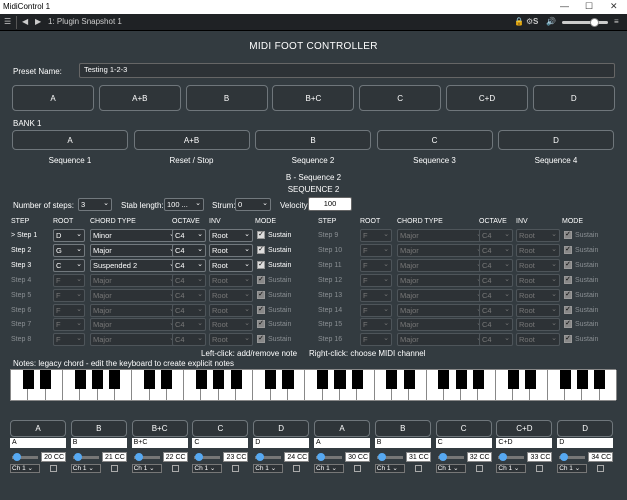 Image resolution: width=627 pixels, height=500 pixels. Describe the element at coordinates (184, 204) in the screenshot. I see `stab-select: 100 ... ⌄` at that location.